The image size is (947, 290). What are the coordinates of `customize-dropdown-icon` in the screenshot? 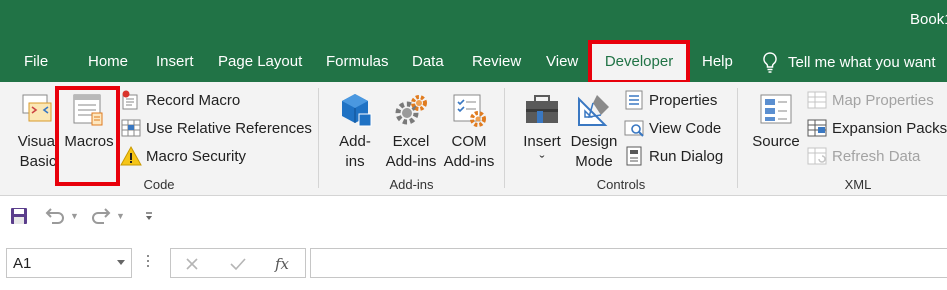 It's located at (149, 216).